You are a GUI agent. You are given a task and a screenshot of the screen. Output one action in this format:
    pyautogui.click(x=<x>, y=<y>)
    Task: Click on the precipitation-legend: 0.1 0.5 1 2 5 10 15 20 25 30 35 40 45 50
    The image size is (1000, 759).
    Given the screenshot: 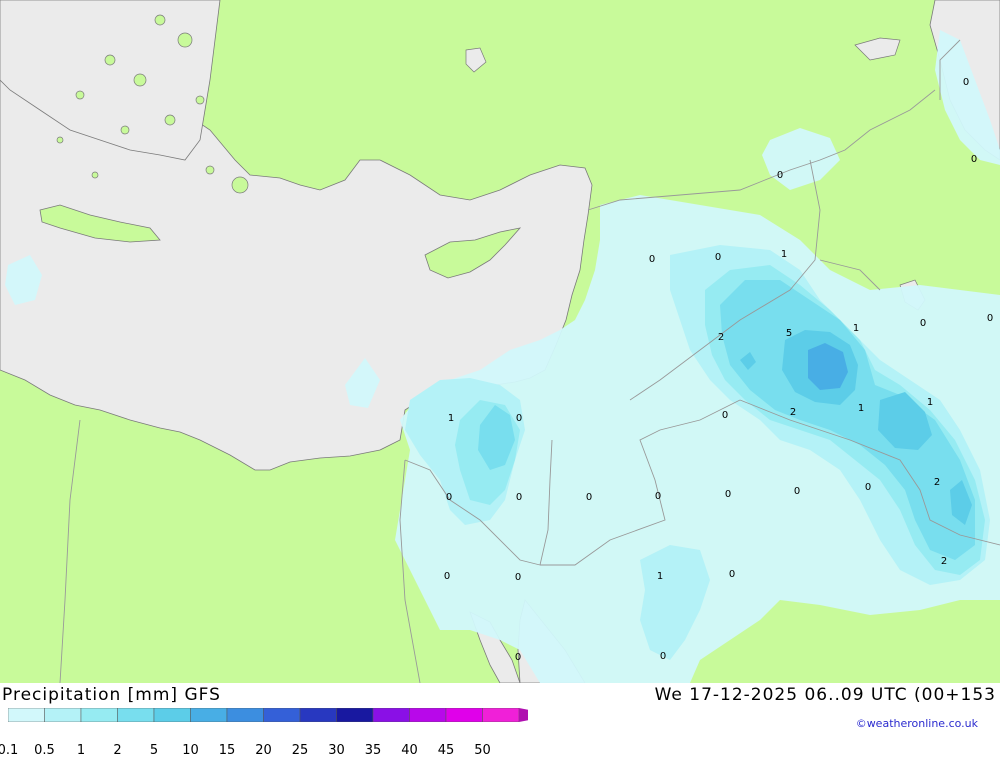 What is the action you would take?
    pyautogui.click(x=277, y=732)
    